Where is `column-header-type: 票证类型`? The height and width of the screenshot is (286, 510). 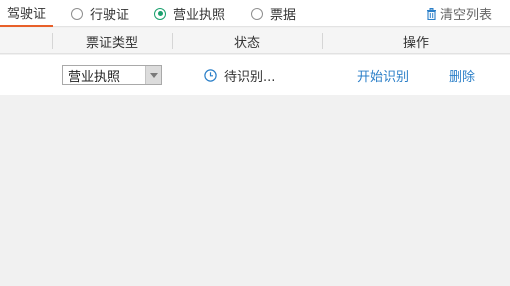
column-header-type: 票证类型 is located at coordinates (112, 41).